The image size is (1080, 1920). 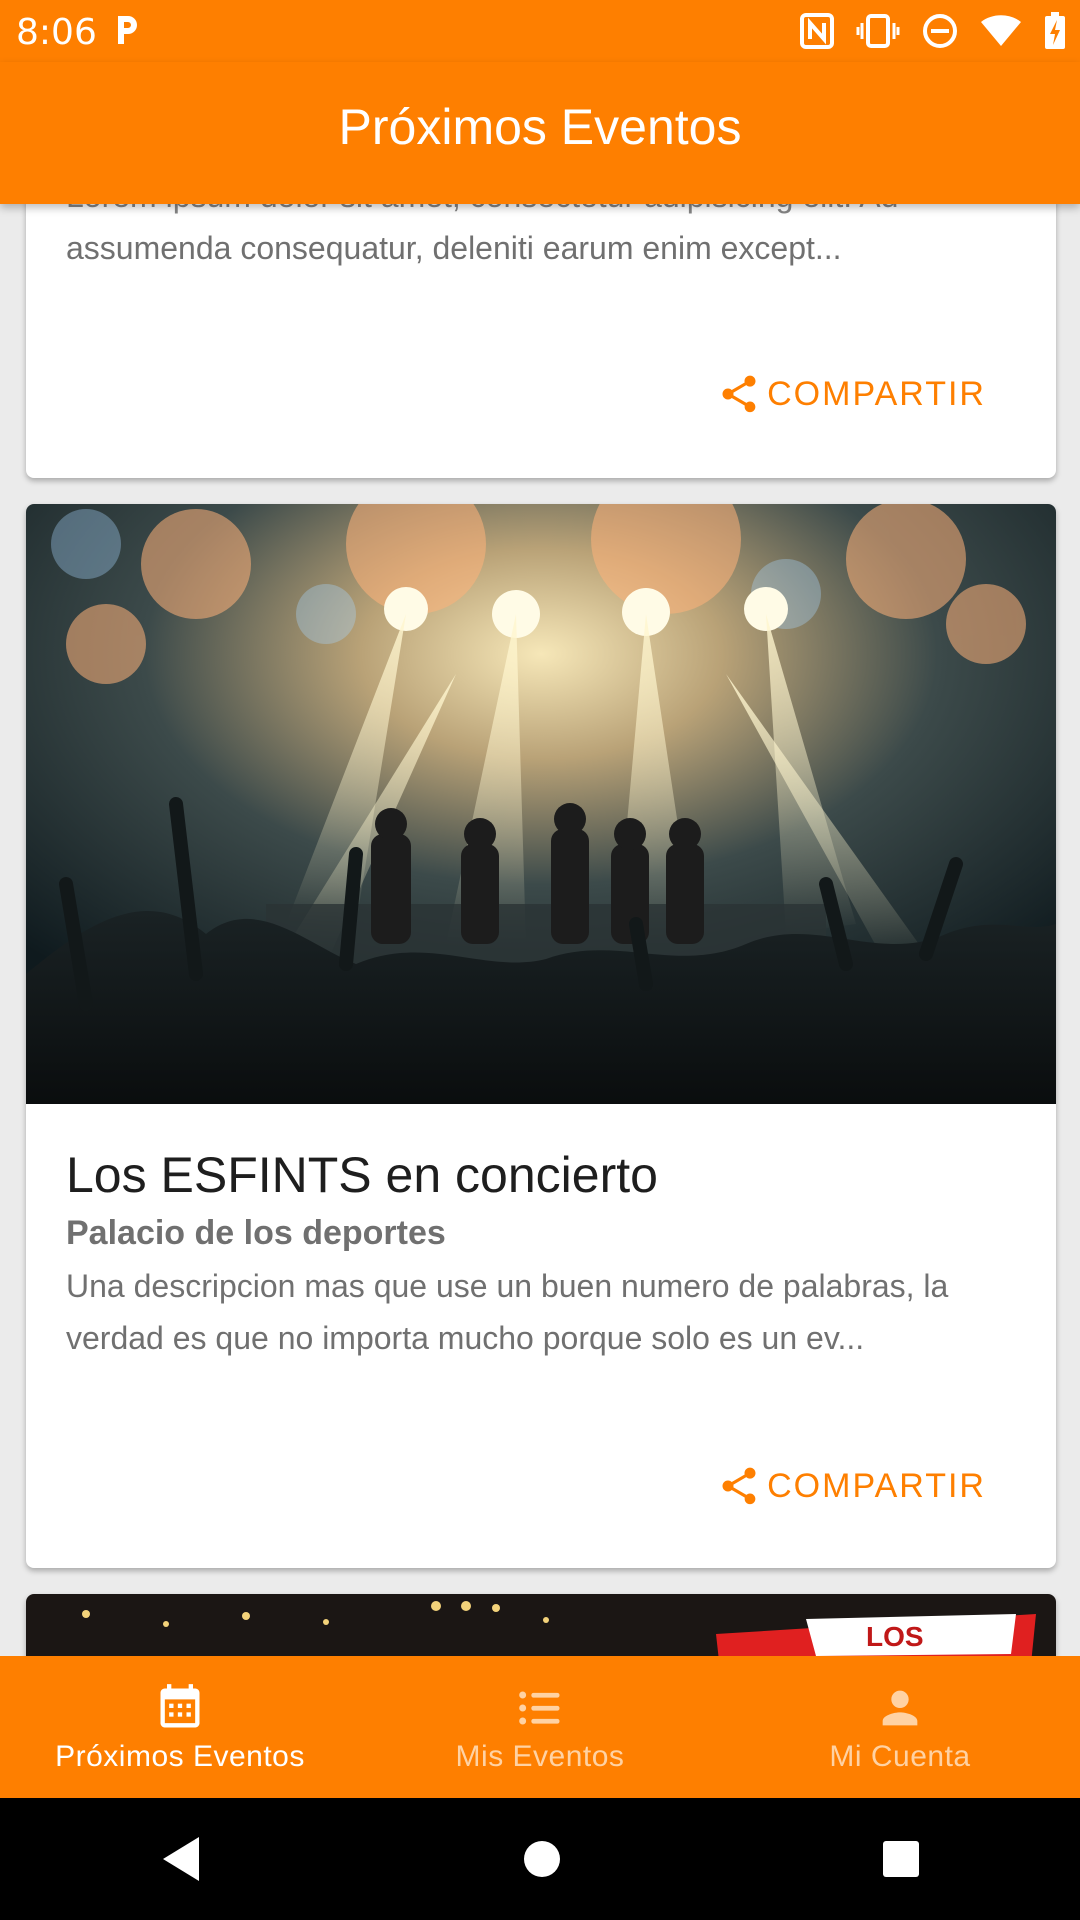 What do you see at coordinates (1055, 30) in the screenshot?
I see `battery-charging-icon` at bounding box center [1055, 30].